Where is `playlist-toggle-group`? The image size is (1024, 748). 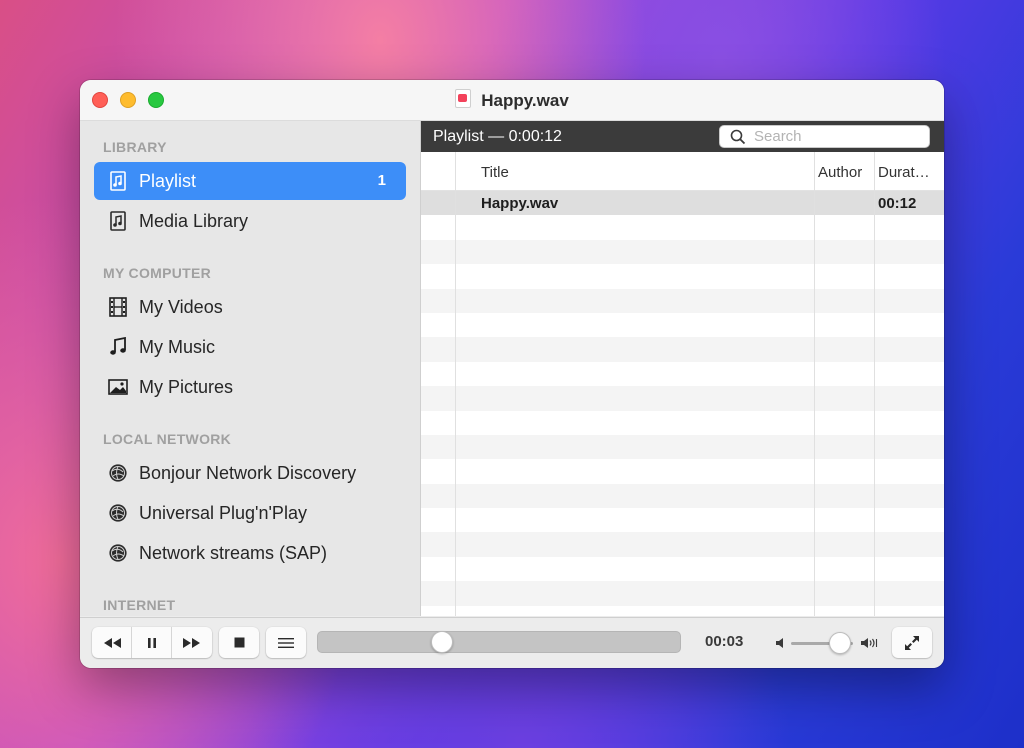
playlist-toggle-group is located at coordinates (286, 642).